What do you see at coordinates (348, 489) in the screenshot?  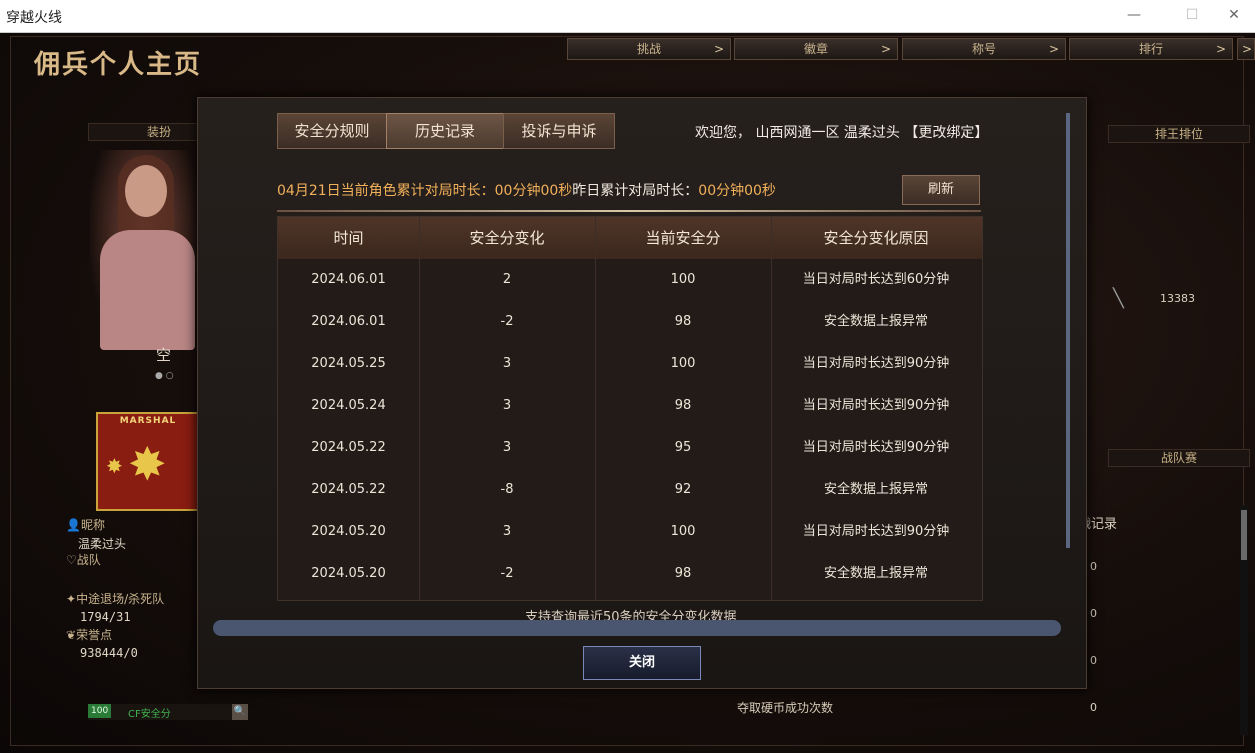 I see `table-cell: 2024.05.22` at bounding box center [348, 489].